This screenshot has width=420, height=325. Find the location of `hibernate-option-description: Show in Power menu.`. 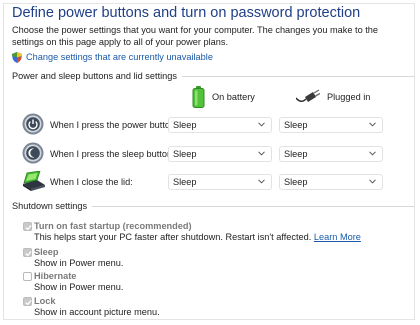

hibernate-option-description: Show in Power menu. is located at coordinates (79, 287).